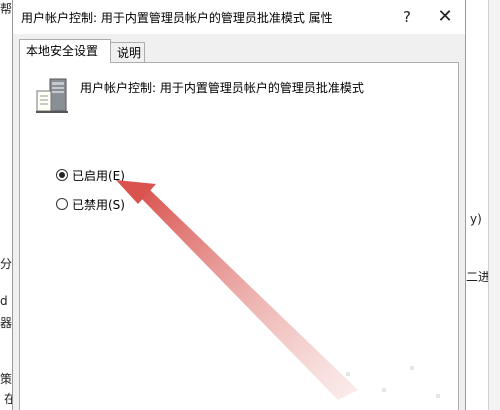 This screenshot has width=500, height=410. Describe the element at coordinates (222, 88) in the screenshot. I see `policy-name: 用户帐户控制: 用于内置管理员帐户的管理员批准模式` at that location.